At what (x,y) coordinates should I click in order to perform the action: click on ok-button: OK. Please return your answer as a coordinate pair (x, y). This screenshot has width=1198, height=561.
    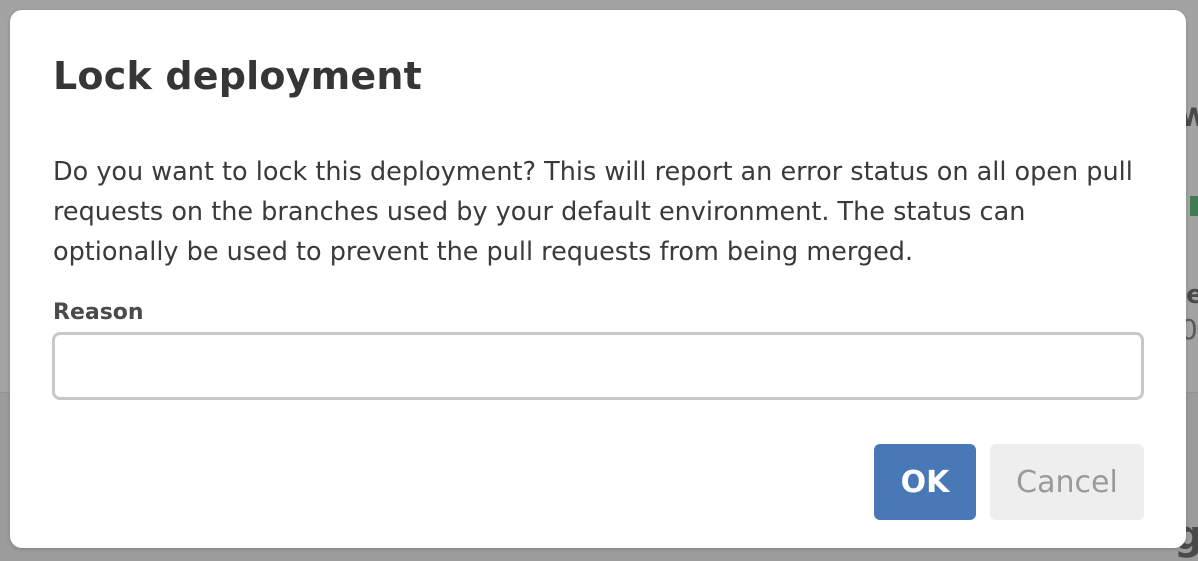
    Looking at the image, I should click on (925, 482).